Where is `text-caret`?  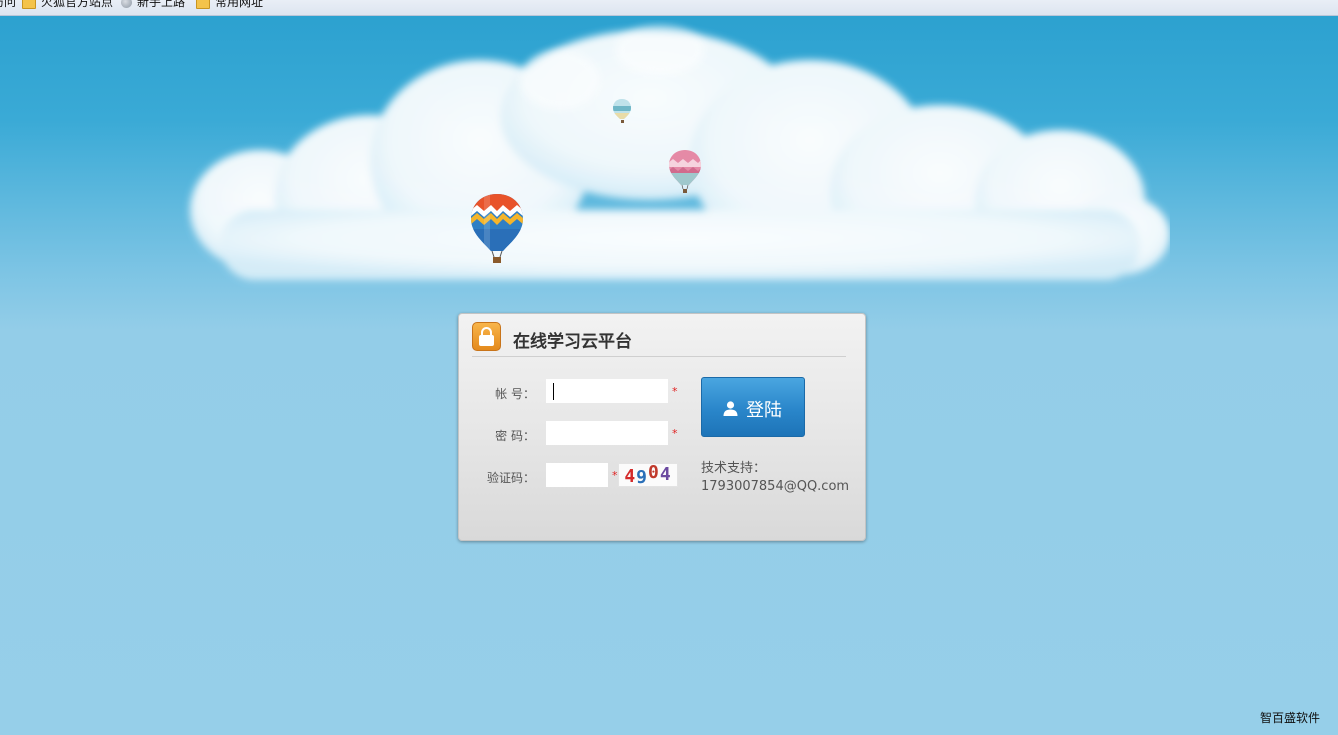 text-caret is located at coordinates (553, 391).